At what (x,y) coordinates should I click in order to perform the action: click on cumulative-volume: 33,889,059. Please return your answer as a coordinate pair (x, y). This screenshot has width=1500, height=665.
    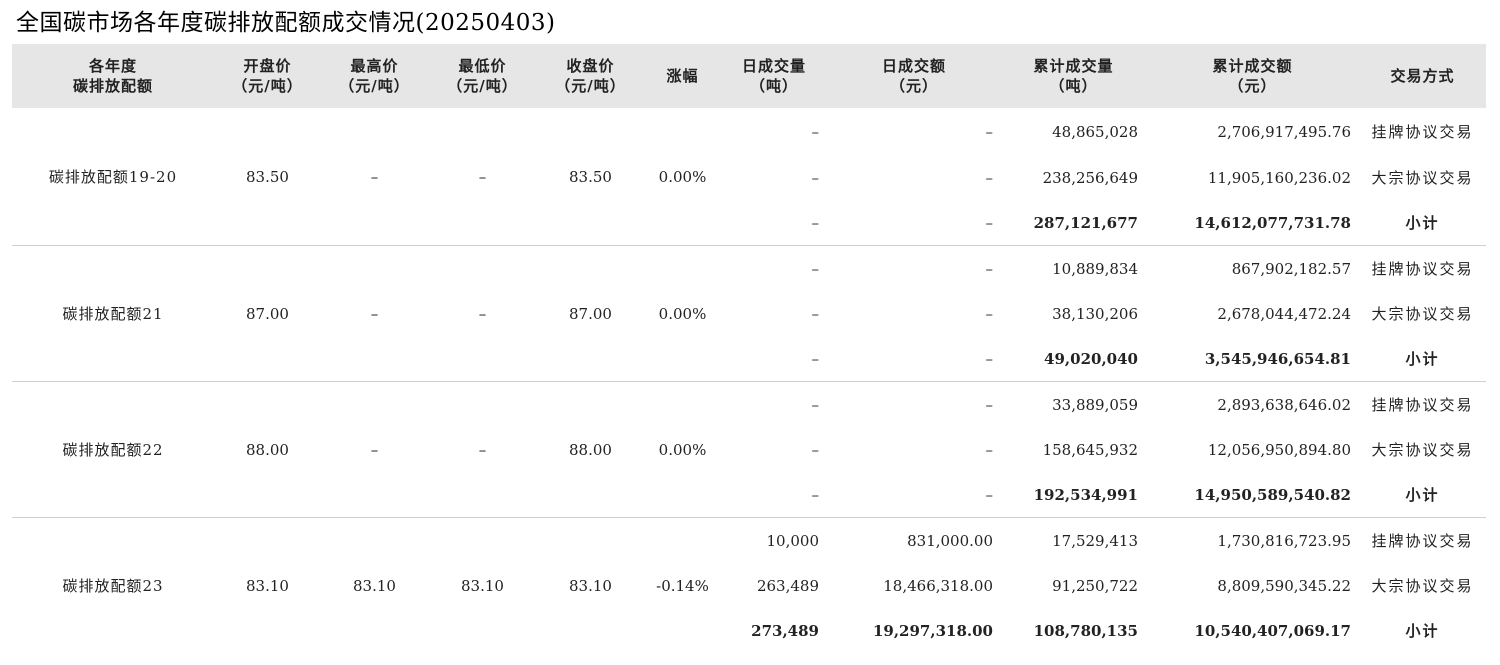
    Looking at the image, I should click on (1073, 404).